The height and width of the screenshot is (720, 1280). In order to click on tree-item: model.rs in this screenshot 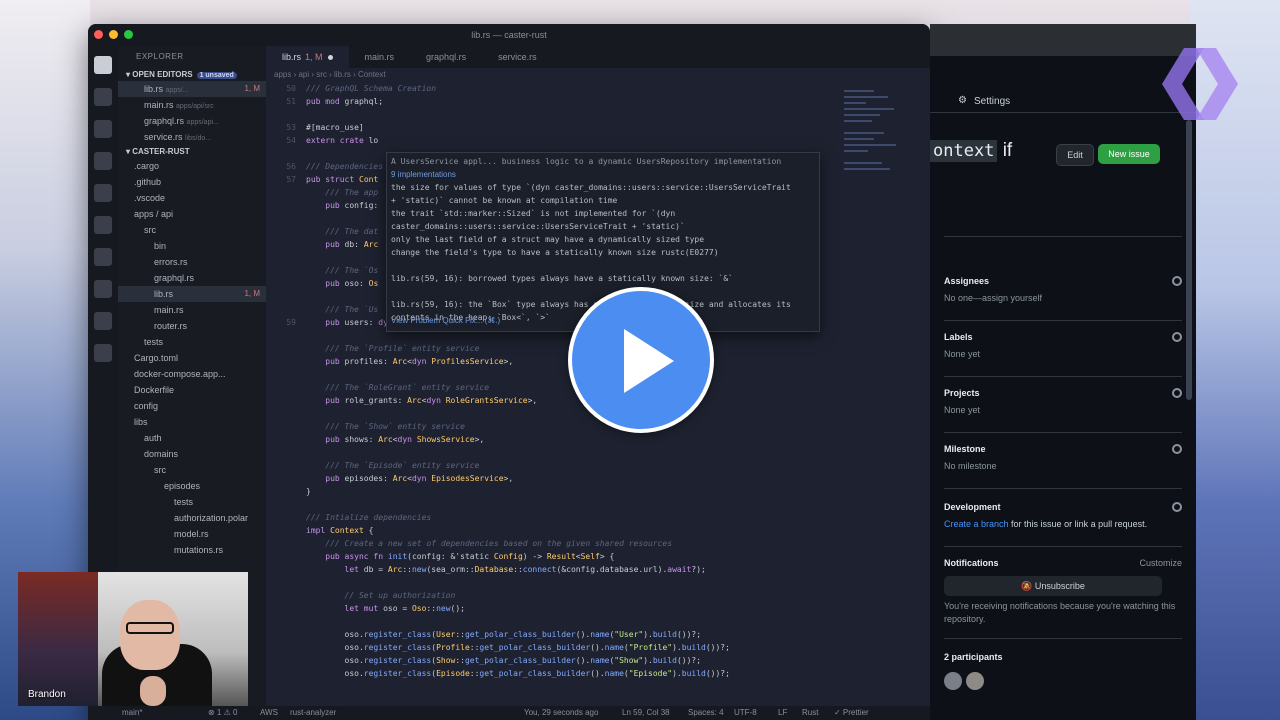, I will do `click(192, 534)`.